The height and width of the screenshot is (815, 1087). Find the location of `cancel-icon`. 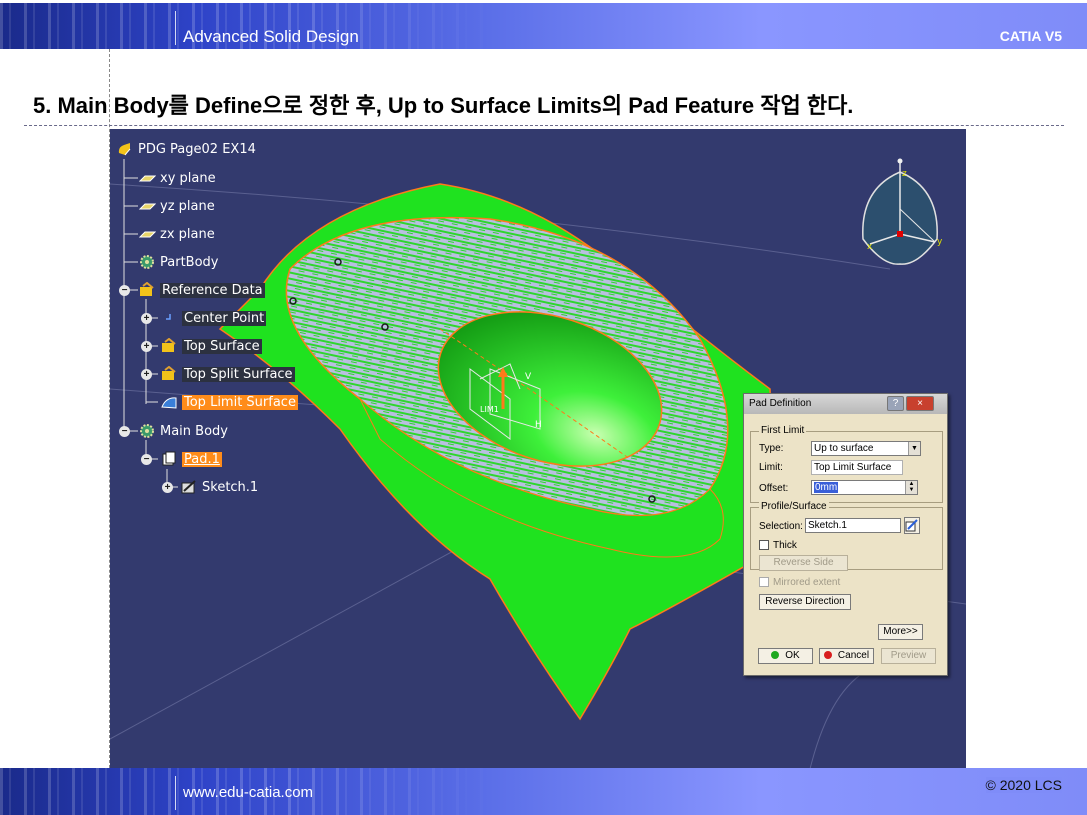

cancel-icon is located at coordinates (827, 655).